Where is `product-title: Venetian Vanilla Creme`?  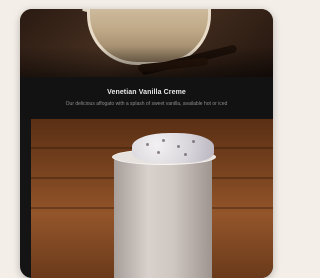
product-title: Venetian Vanilla Creme is located at coordinates (146, 92).